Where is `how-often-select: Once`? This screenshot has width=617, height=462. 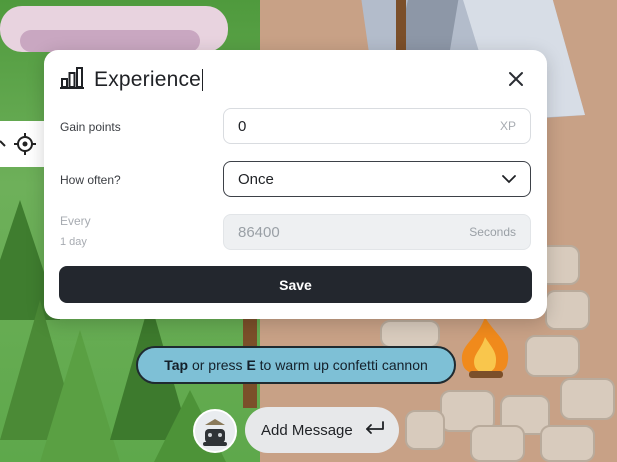
how-often-select: Once is located at coordinates (377, 179).